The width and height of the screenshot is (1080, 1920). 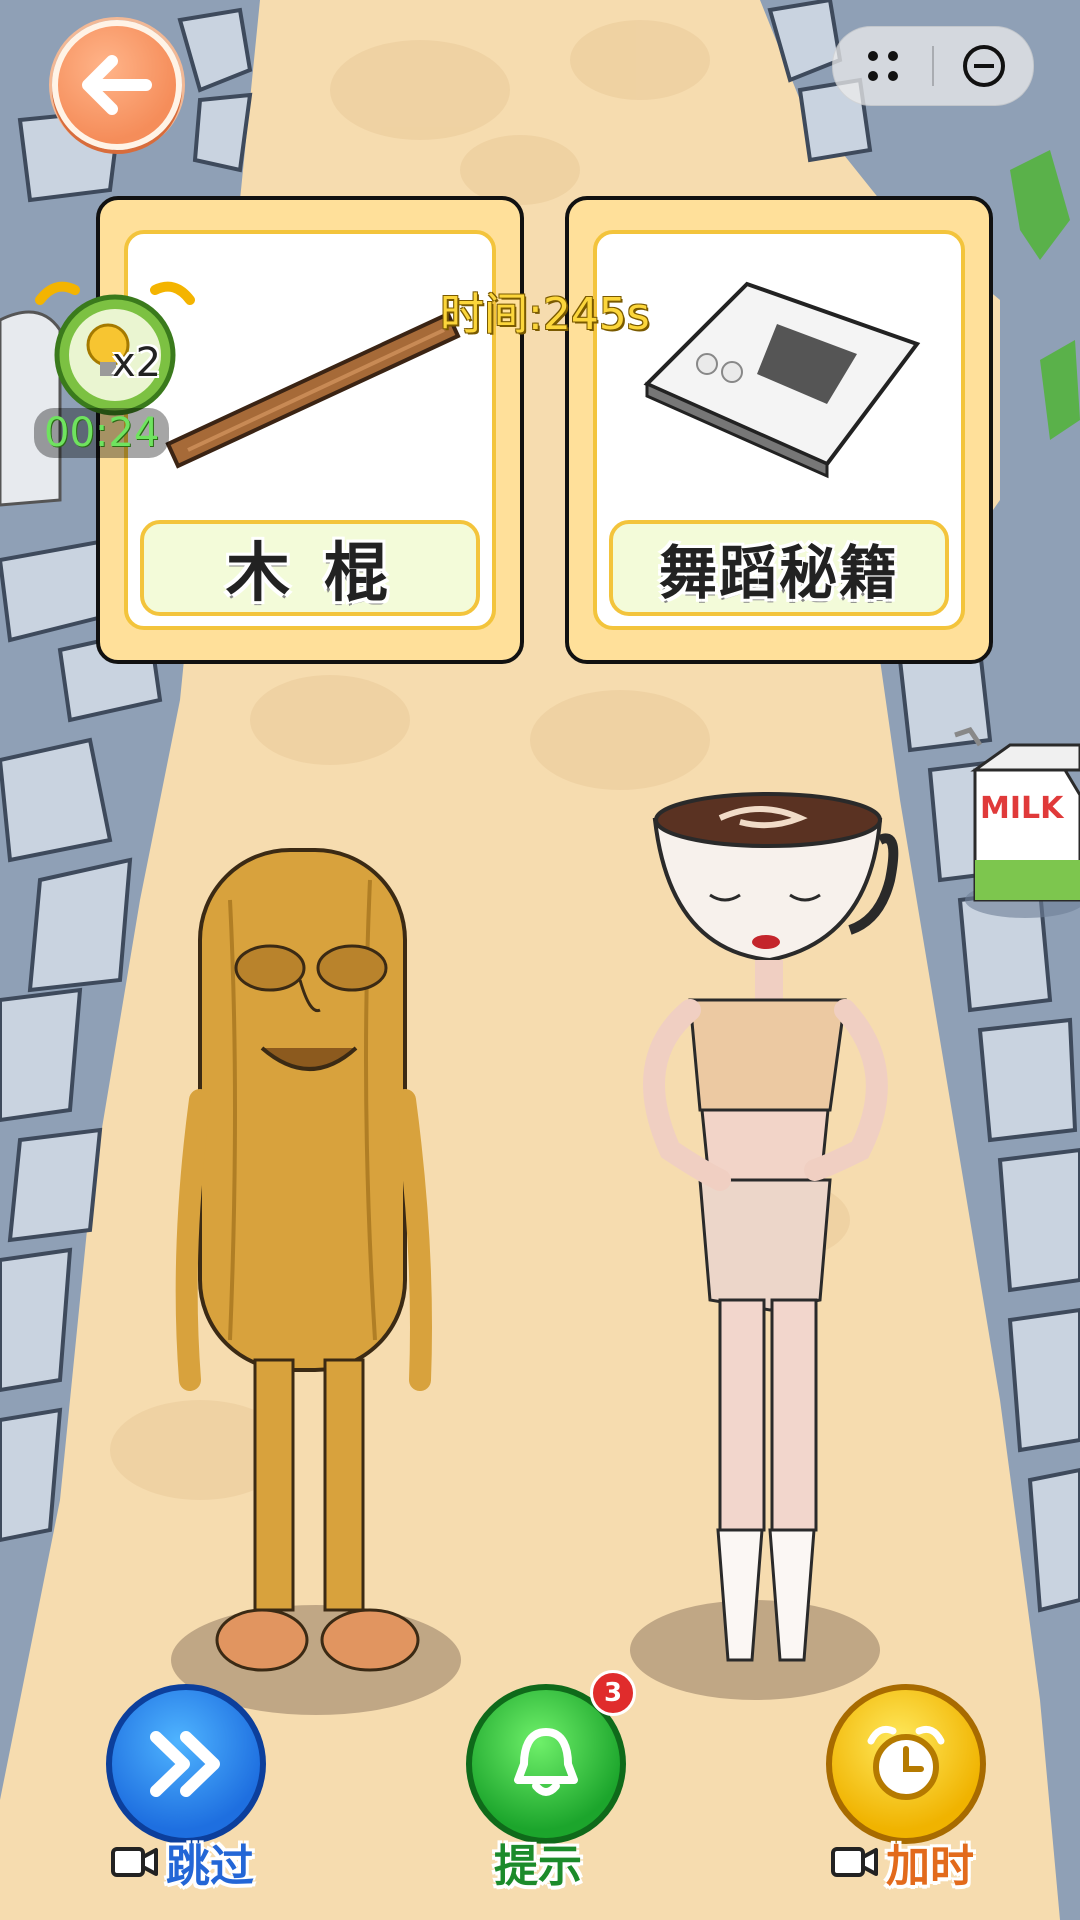 I want to click on svg-text: MILK, so click(x=1022, y=808).